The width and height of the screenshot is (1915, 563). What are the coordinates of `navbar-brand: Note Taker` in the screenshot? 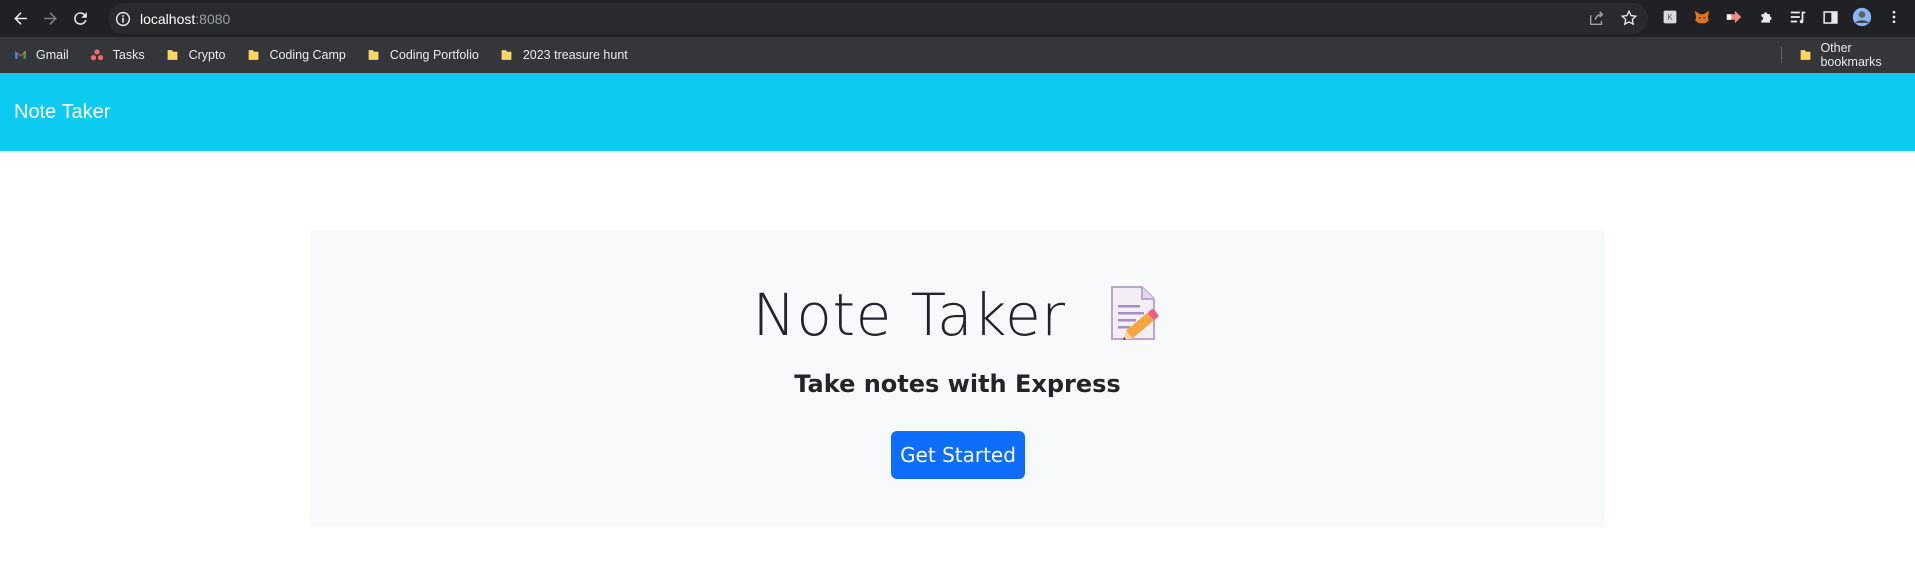 It's located at (62, 112).